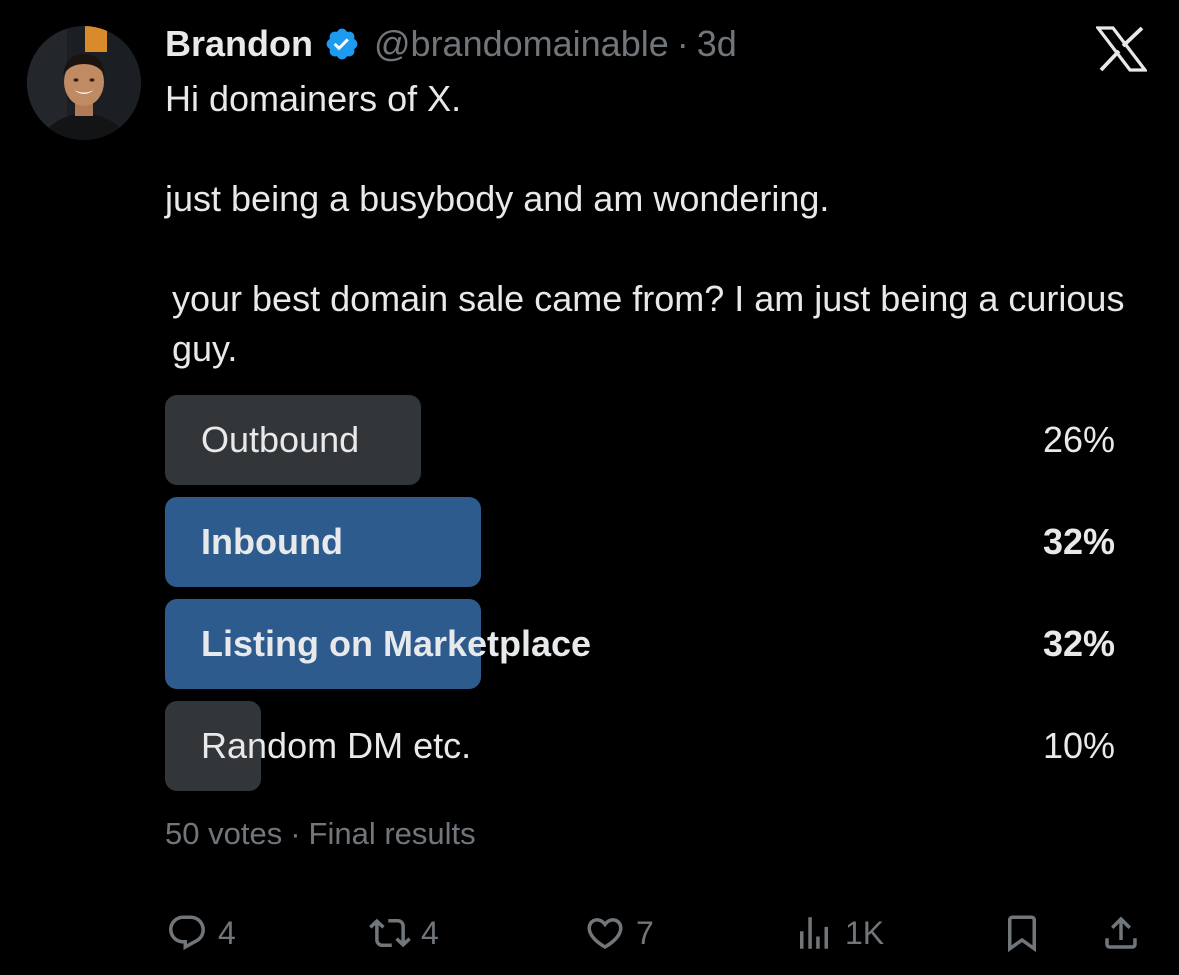 The image size is (1179, 975). I want to click on repost-count: 4, so click(430, 932).